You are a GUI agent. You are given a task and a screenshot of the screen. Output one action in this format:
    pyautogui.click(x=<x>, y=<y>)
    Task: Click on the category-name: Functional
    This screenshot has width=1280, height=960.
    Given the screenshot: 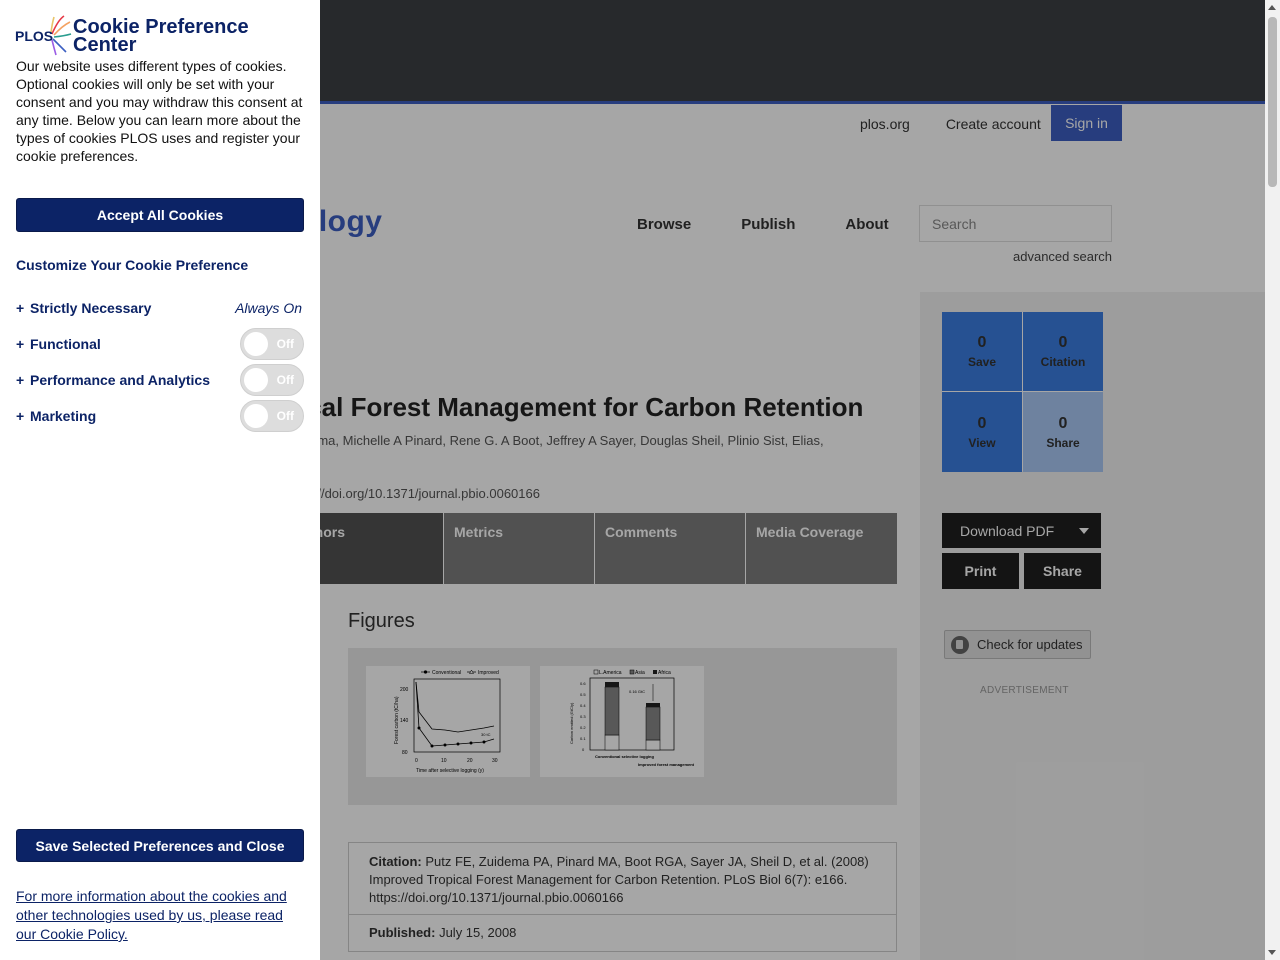 What is the action you would take?
    pyautogui.click(x=65, y=344)
    